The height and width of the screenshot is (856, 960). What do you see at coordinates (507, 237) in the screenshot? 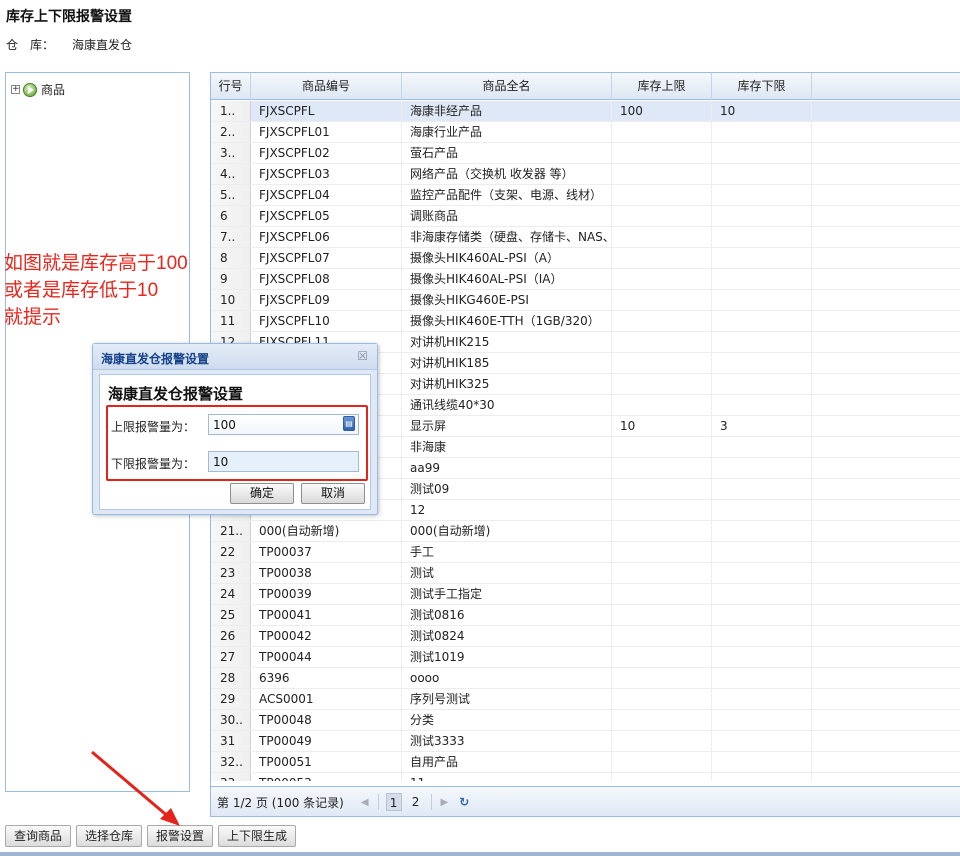
I see `product-name-cell: 非海康存储类（硬盘、存储卡、NAS、` at bounding box center [507, 237].